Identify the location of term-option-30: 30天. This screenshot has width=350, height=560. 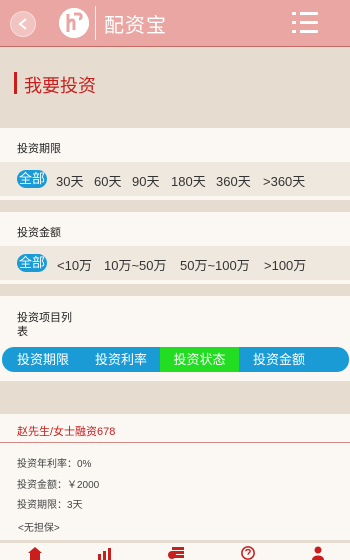
(69, 180).